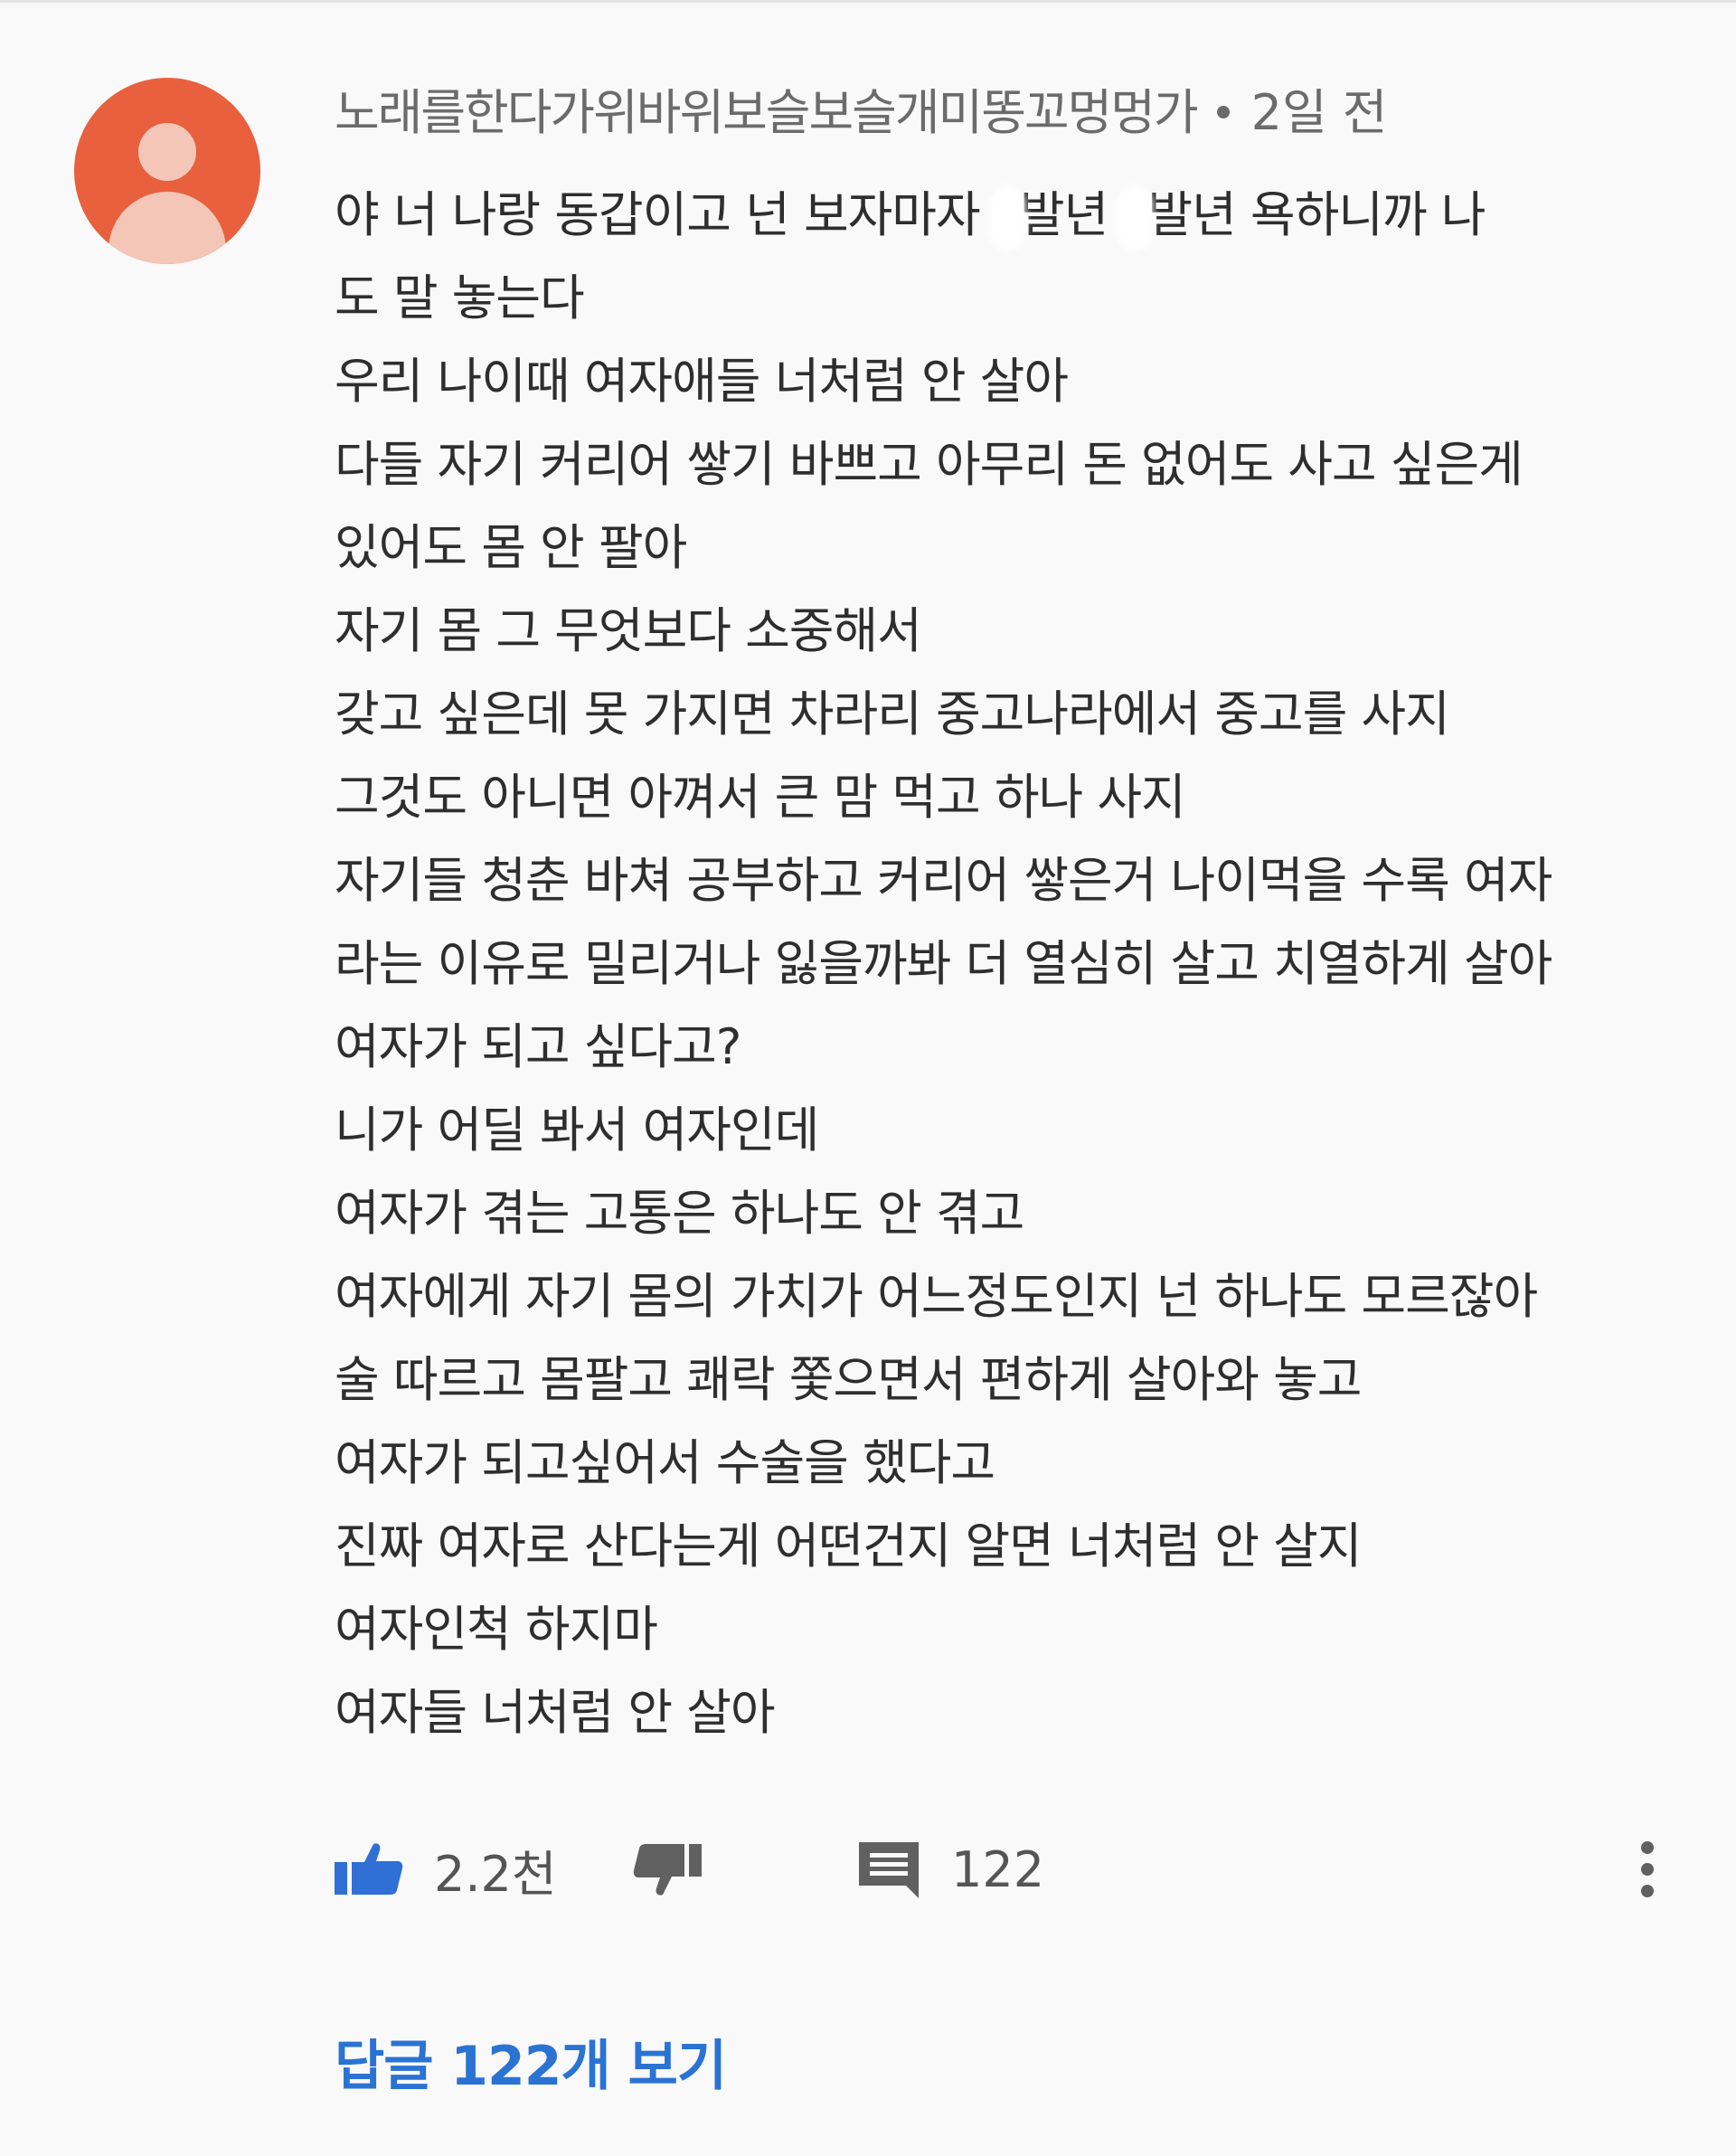 The image size is (1736, 2156). I want to click on comment-line: 여자가 되고싶어서 수술을 했다고, so click(665, 1462).